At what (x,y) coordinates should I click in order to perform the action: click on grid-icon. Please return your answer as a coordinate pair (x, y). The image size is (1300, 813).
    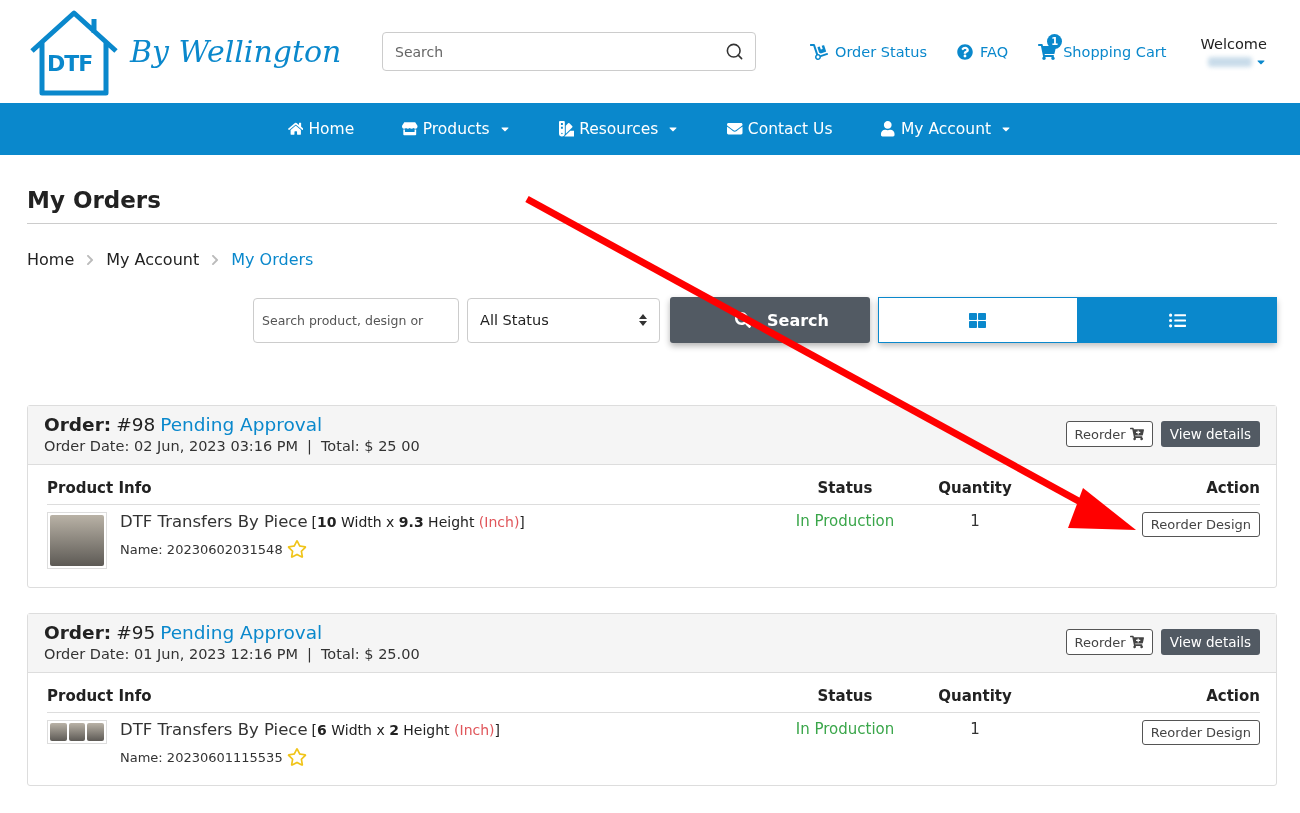
    Looking at the image, I should click on (978, 320).